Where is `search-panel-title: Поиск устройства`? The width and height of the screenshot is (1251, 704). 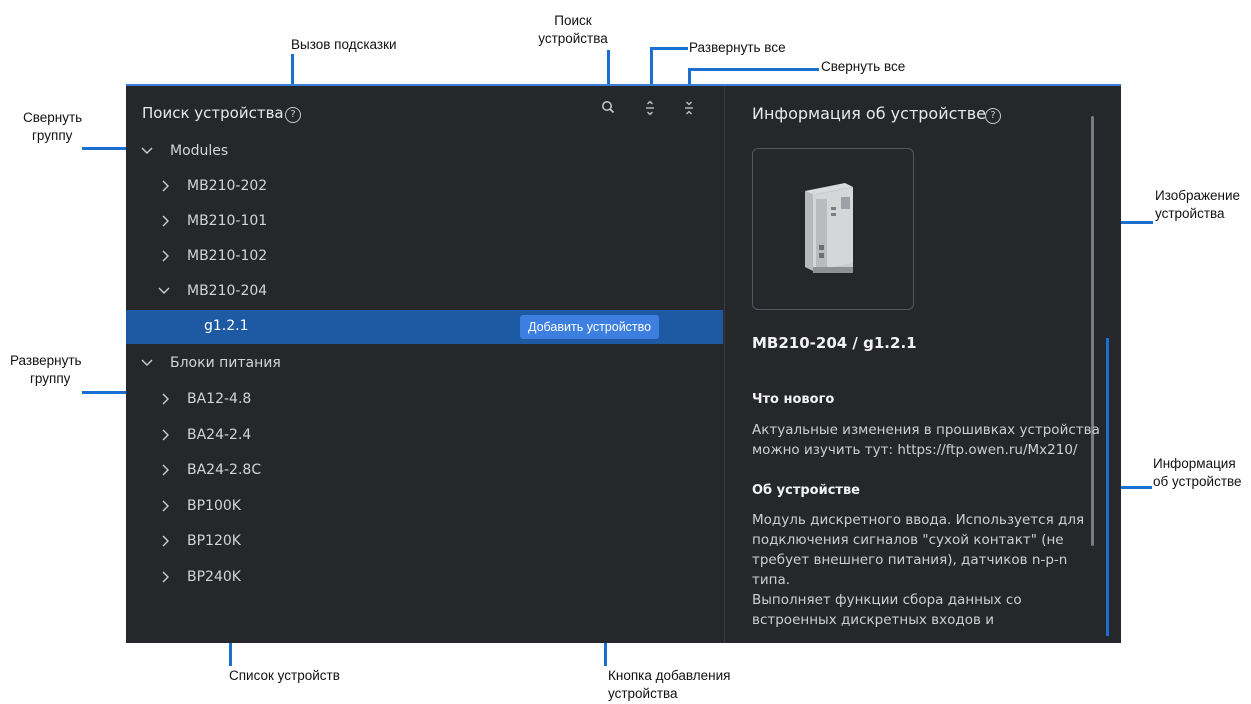 search-panel-title: Поиск устройства is located at coordinates (213, 113).